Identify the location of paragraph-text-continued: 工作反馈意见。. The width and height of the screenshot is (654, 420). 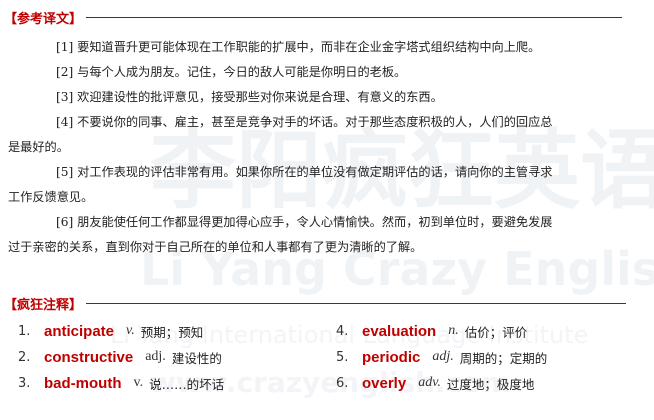
(51, 197).